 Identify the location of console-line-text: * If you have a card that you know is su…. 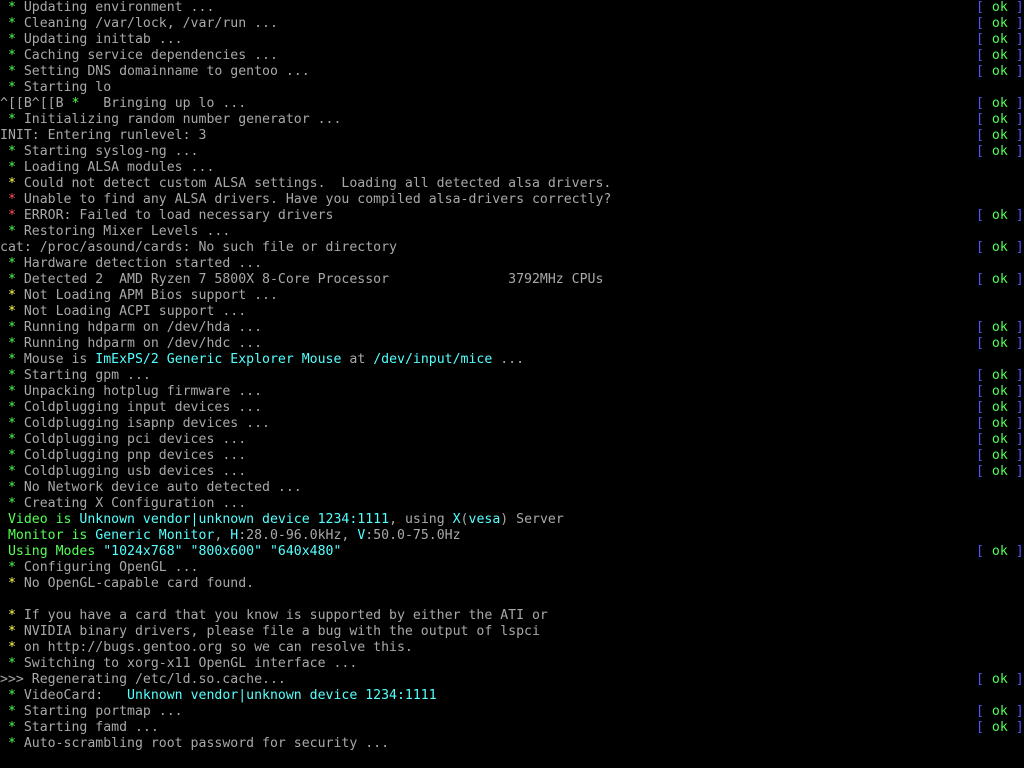
(274, 616).